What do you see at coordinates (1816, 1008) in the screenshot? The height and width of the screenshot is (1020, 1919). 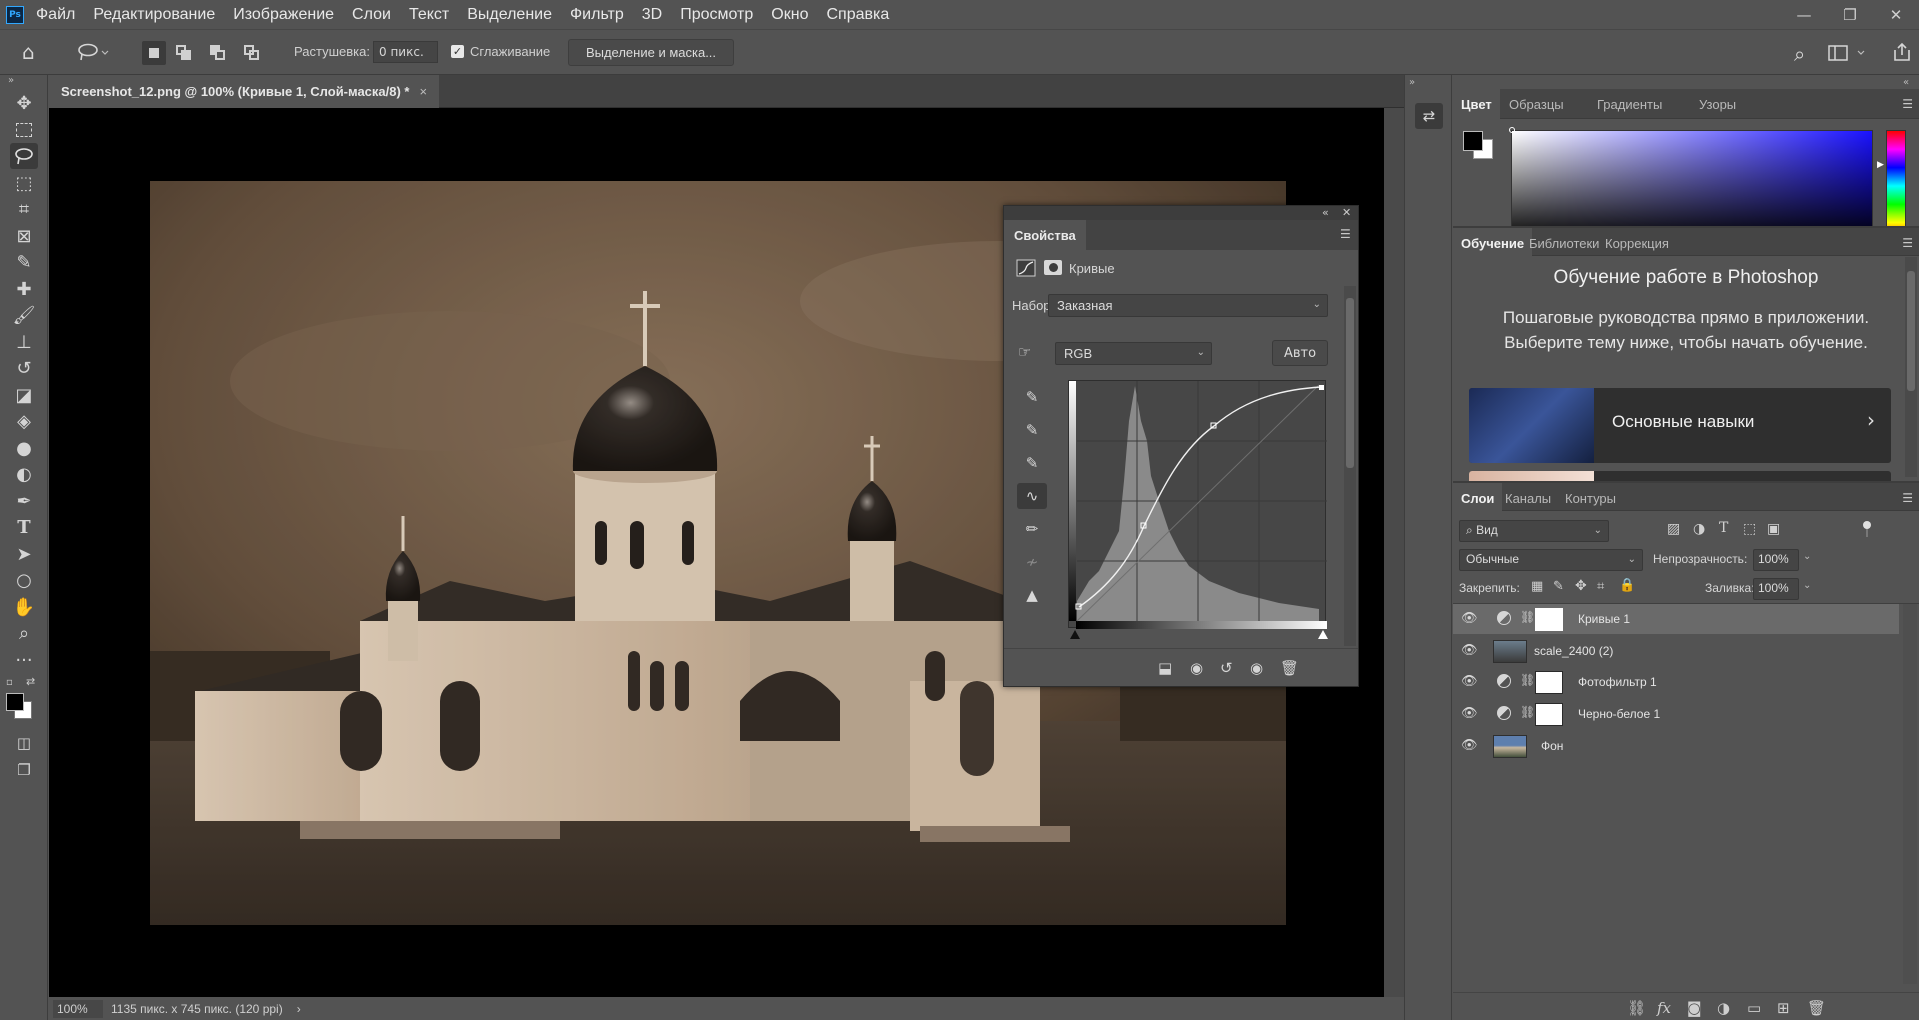 I see `delete-layer-icon: 🗑` at bounding box center [1816, 1008].